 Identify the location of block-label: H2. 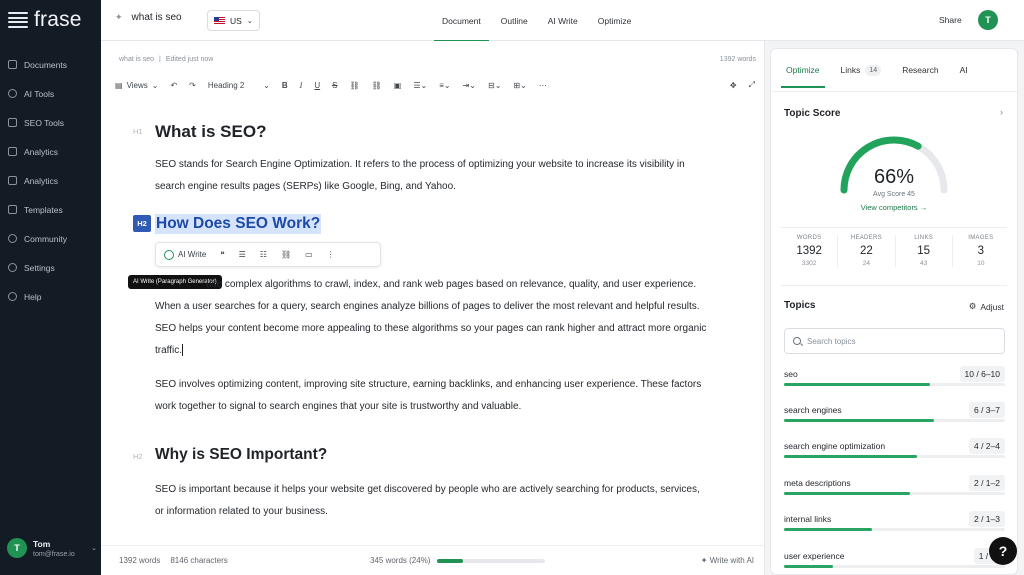
(138, 456).